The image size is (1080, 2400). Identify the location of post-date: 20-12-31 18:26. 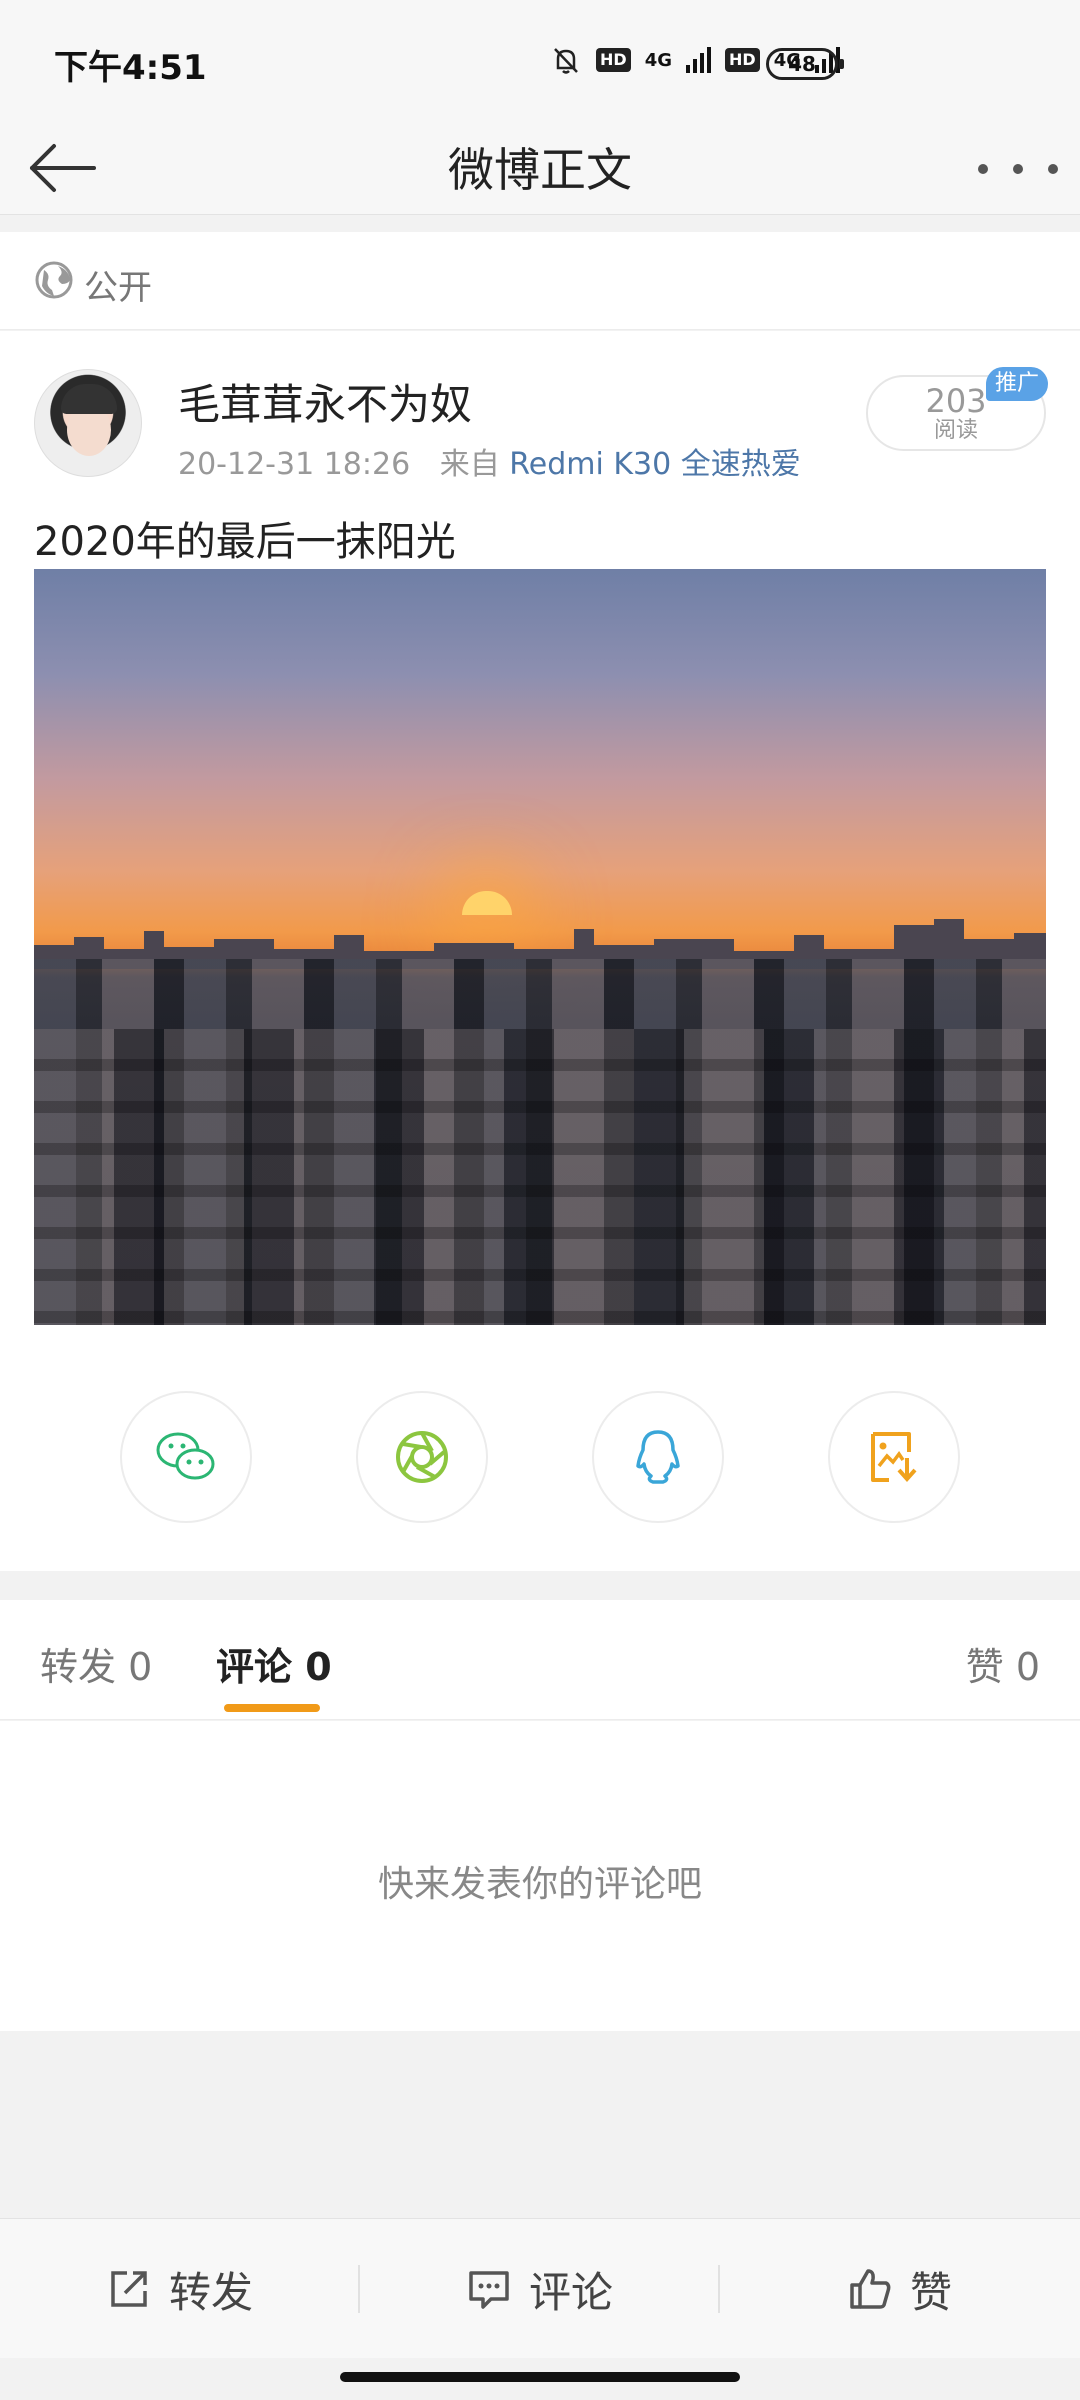
(294, 464).